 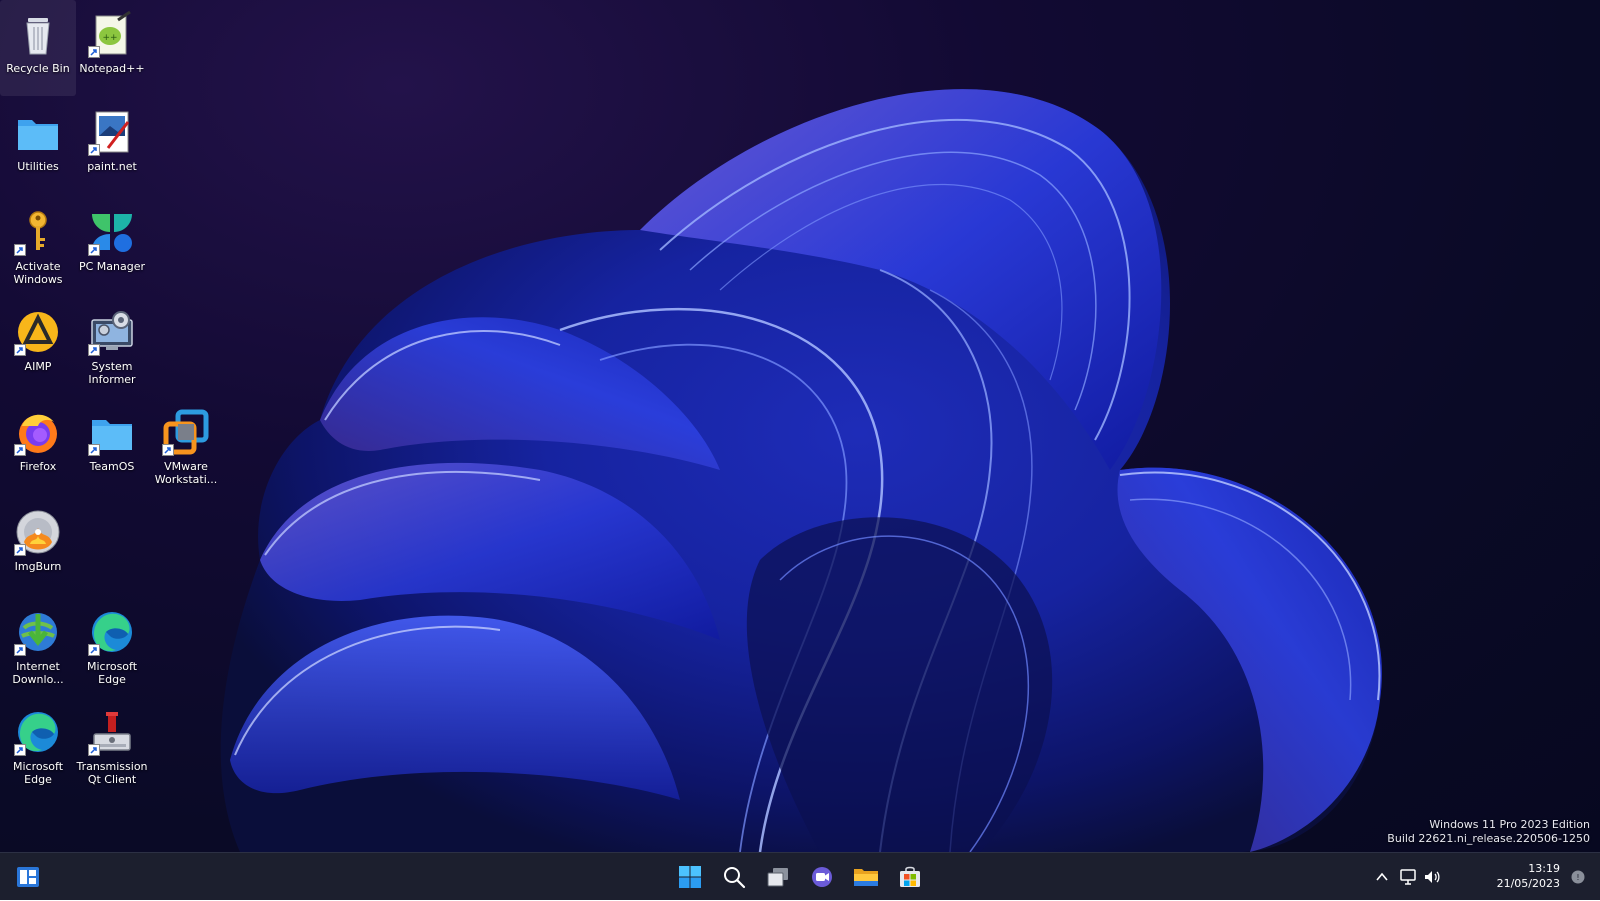 I want to click on file-explorer-button, so click(x=866, y=877).